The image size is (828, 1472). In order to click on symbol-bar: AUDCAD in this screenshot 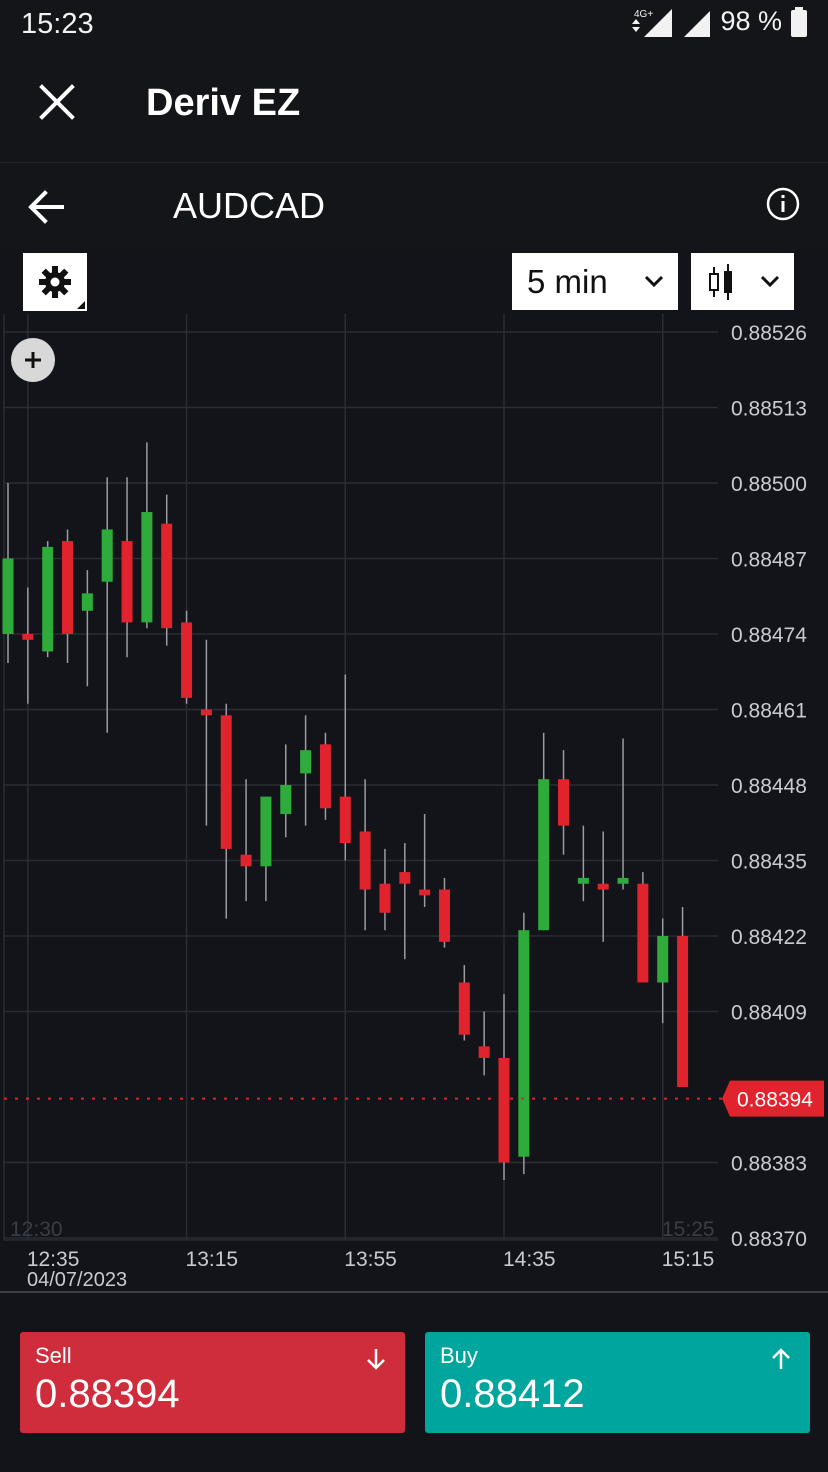, I will do `click(414, 206)`.